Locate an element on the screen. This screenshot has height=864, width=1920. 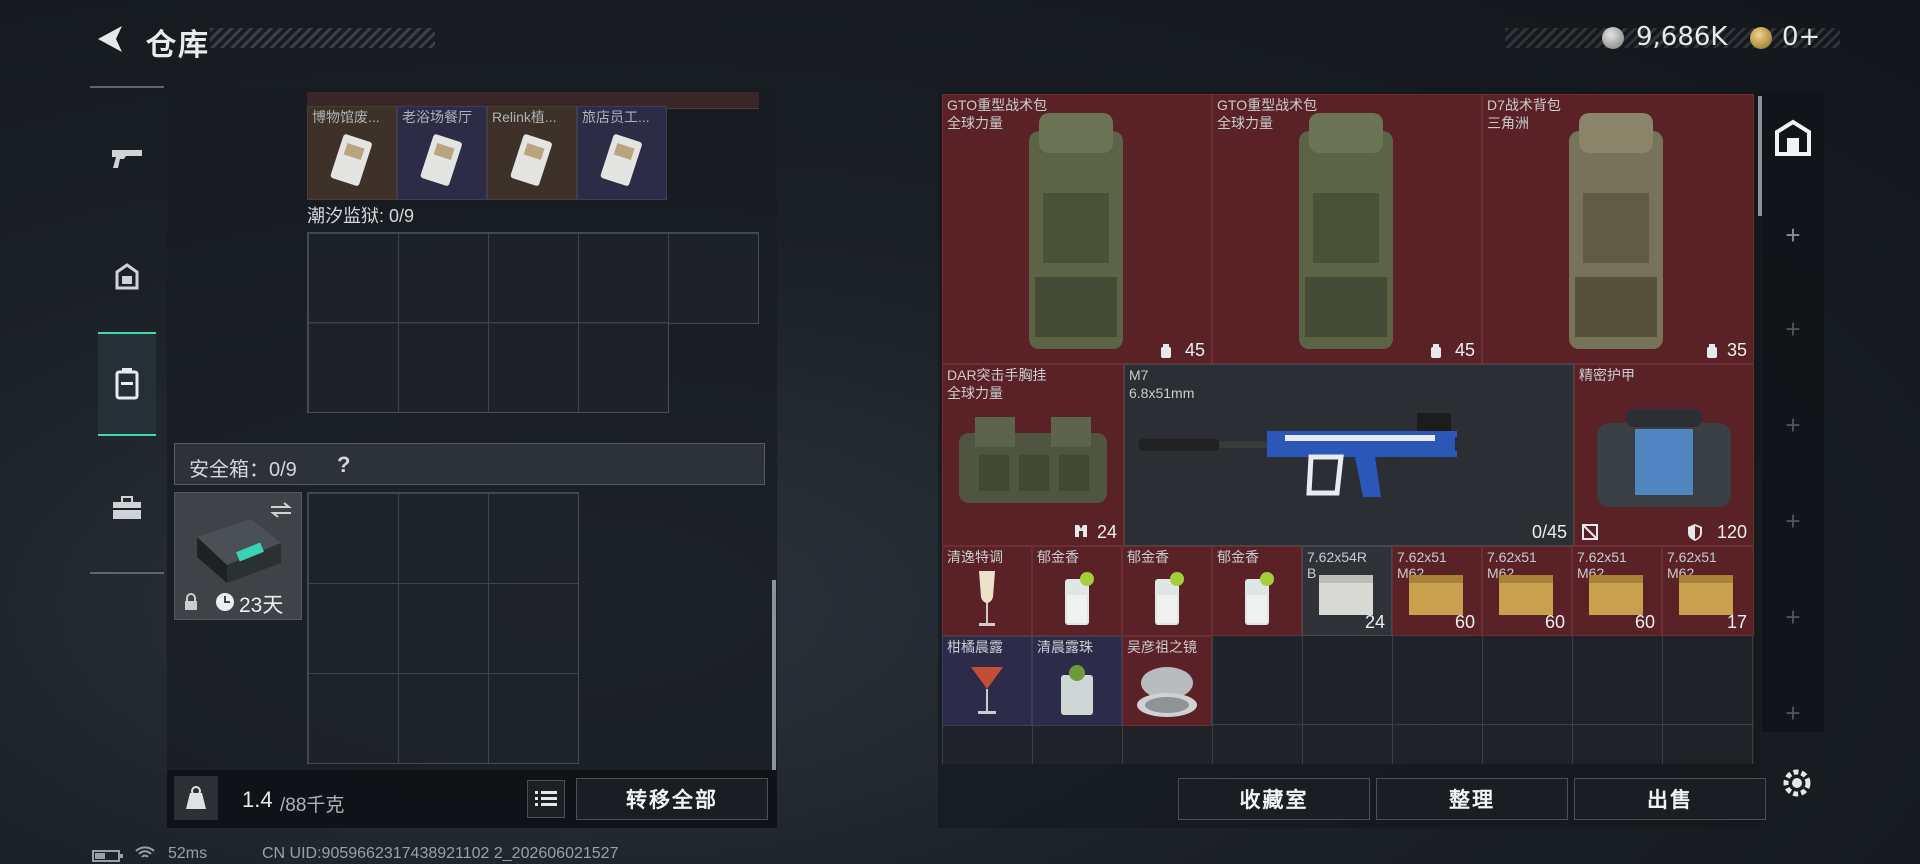
safebox-label: 安全箱：0/9 is located at coordinates (243, 470).